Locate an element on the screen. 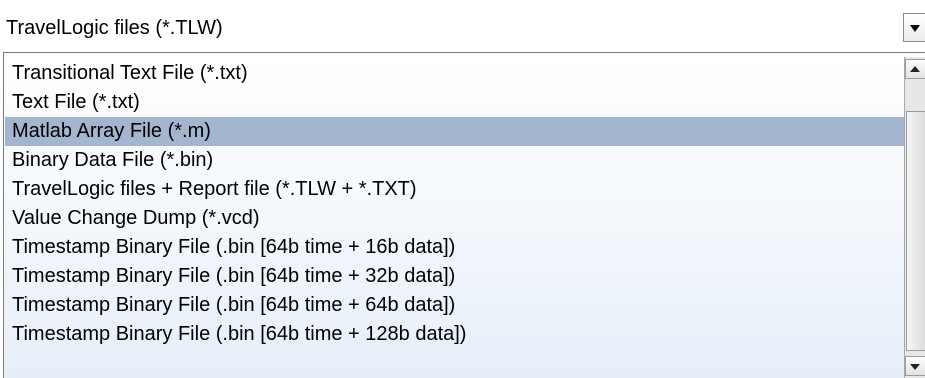  selected-file-type: TravelLogic files (*.TLW) is located at coordinates (114, 28).